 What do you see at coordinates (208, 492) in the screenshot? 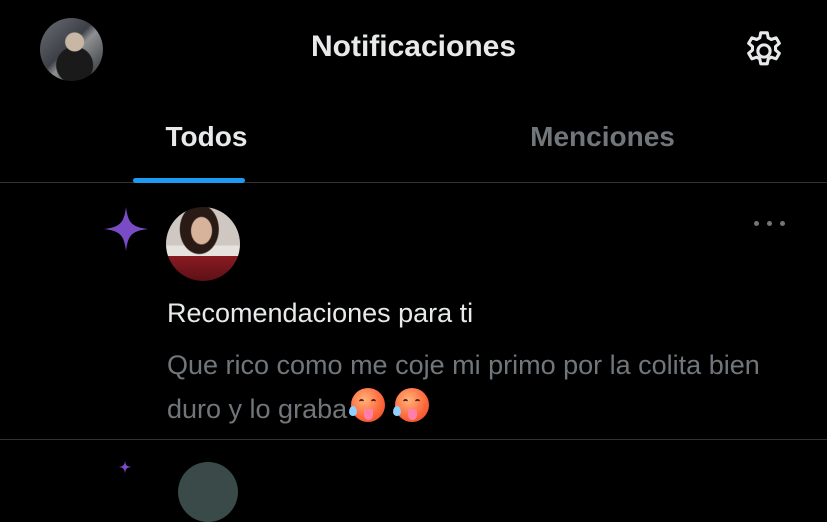
I see `next-notification-avatar` at bounding box center [208, 492].